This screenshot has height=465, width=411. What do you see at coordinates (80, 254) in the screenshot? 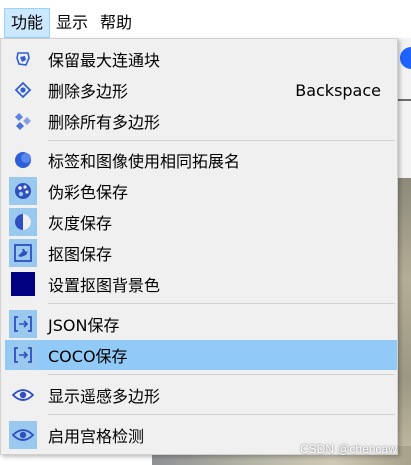
I see `menu-item-label: 抠图保存` at bounding box center [80, 254].